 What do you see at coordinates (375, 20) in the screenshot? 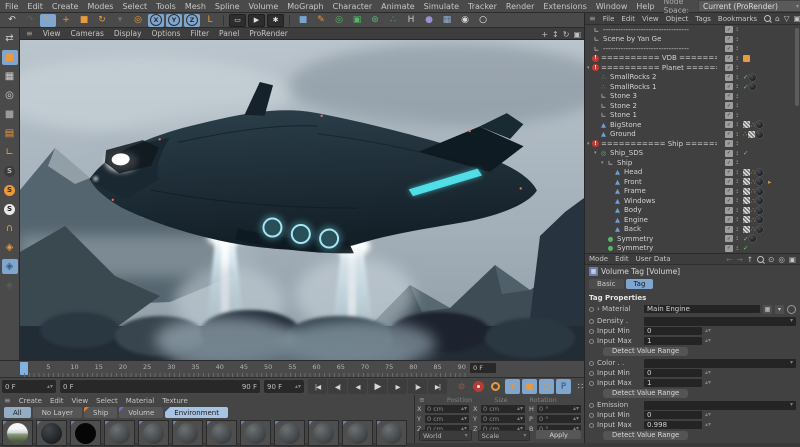
I see `deformers-menu: ⊛` at bounding box center [375, 20].